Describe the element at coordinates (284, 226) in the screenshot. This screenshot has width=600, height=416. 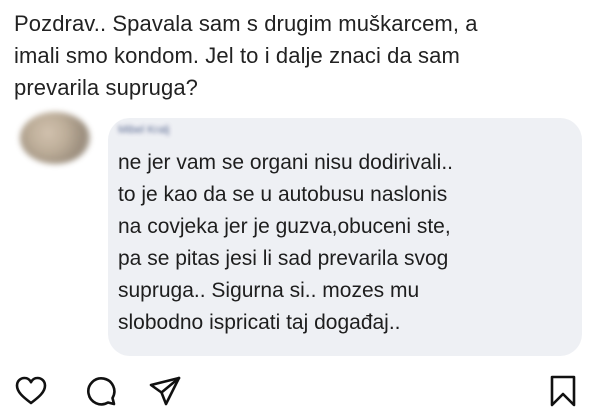
I see `comment-line: na covjeka jer je guzva,obuceni ste,` at that location.